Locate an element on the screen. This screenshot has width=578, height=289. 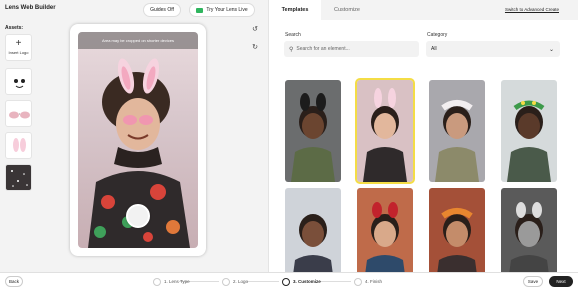
asset-bunny-ears is located at coordinates (18, 145).